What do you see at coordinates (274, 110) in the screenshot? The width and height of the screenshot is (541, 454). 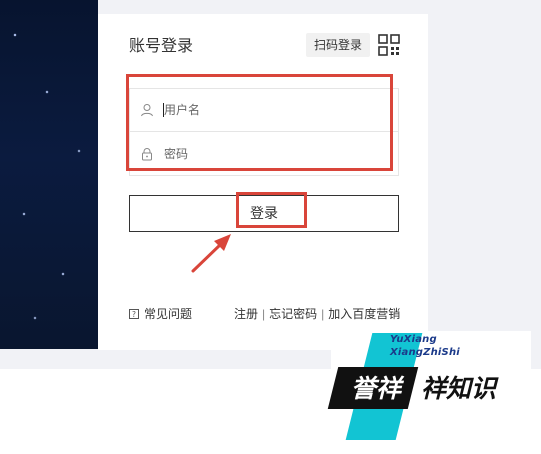 I see `username-input` at bounding box center [274, 110].